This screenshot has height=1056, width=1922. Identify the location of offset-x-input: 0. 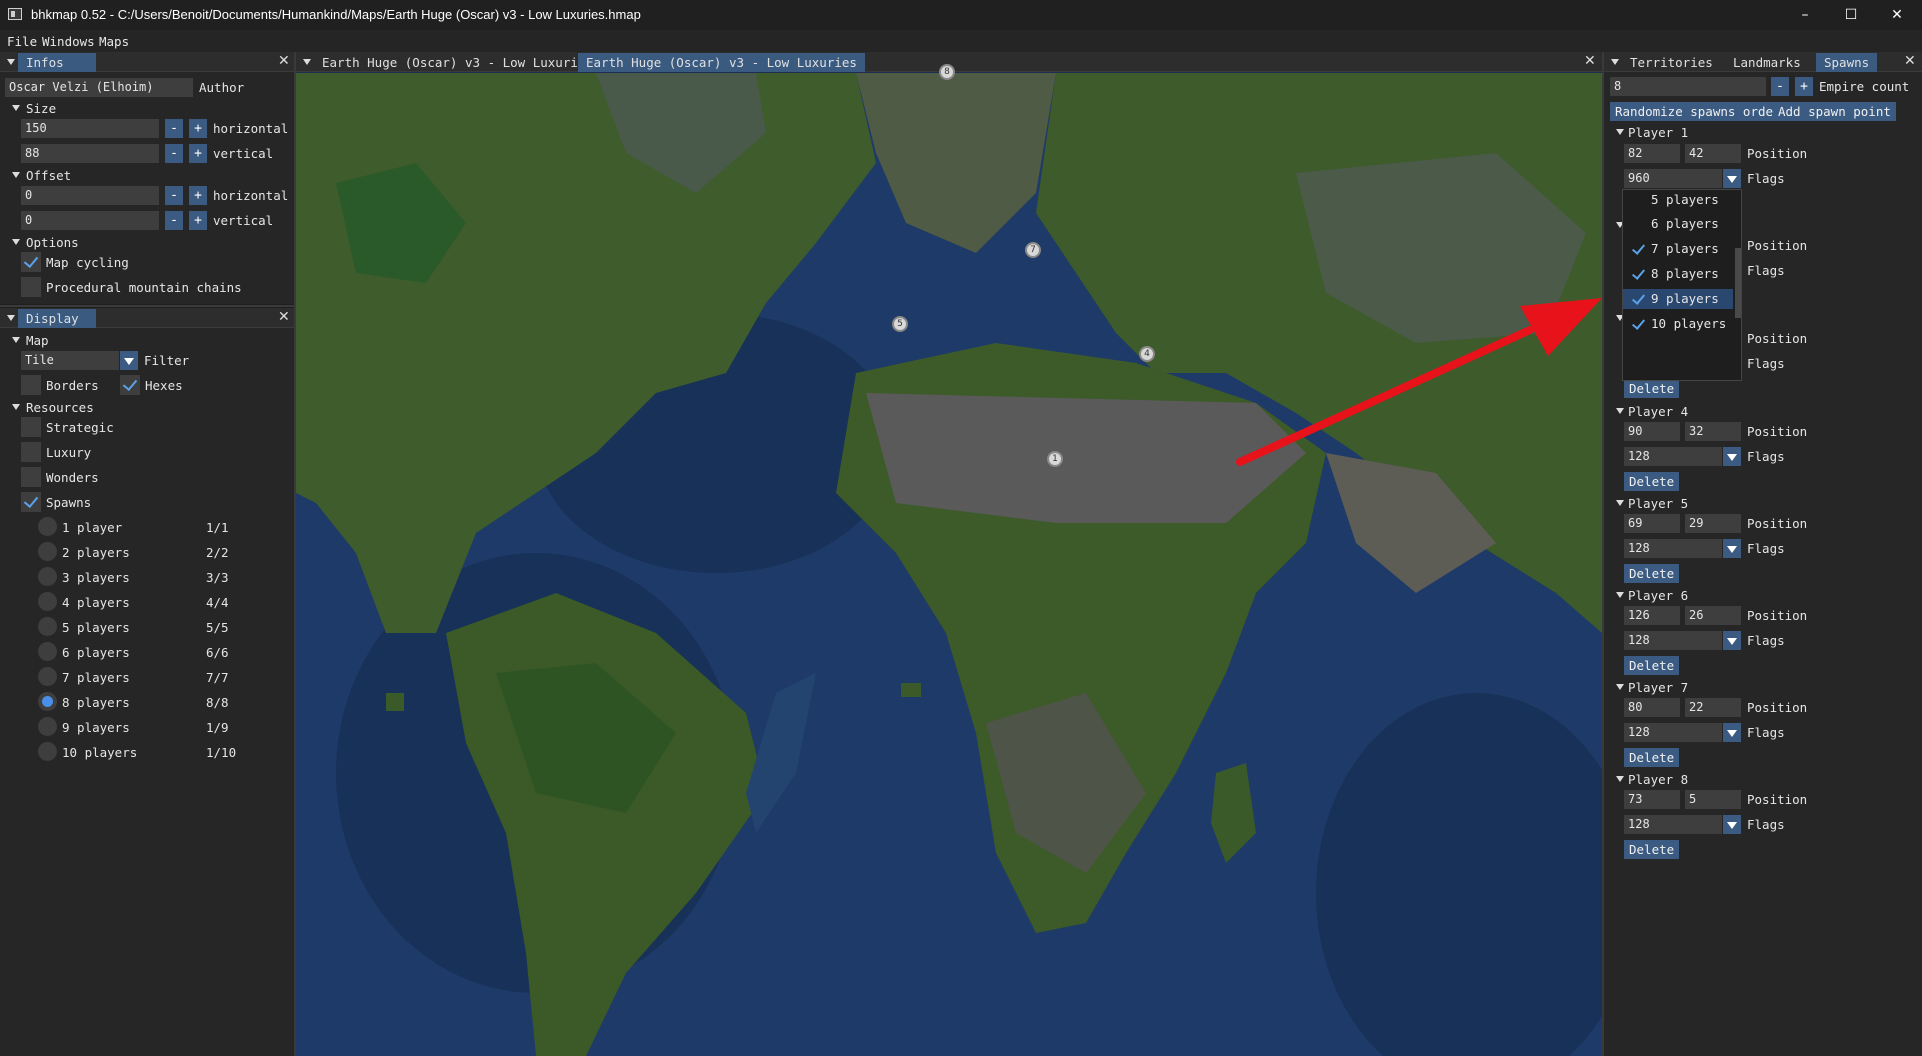
(90, 195).